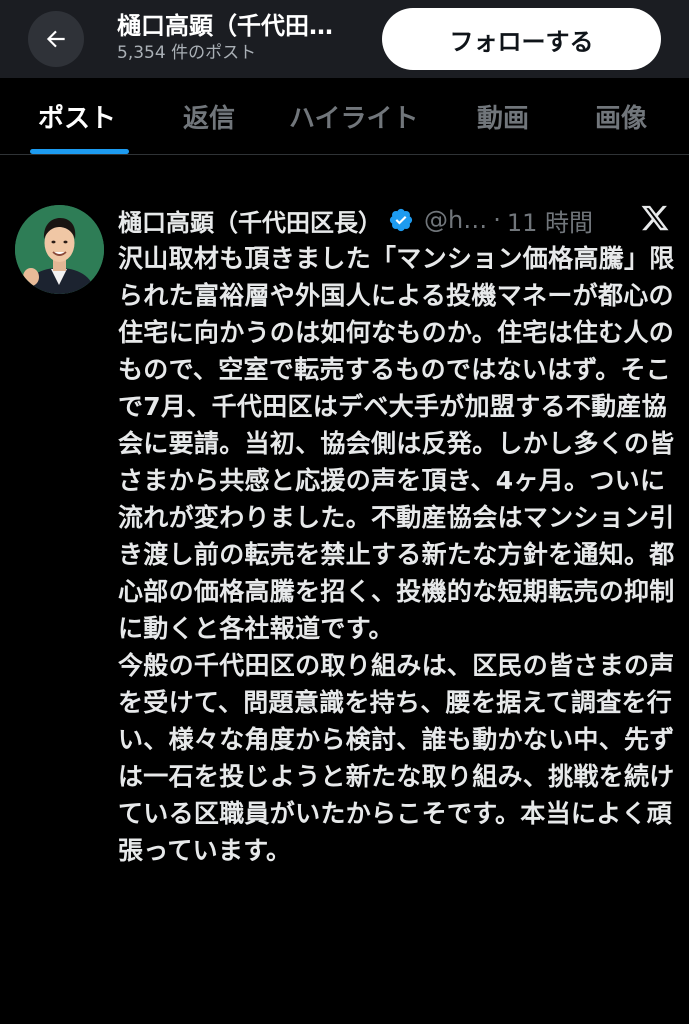 This screenshot has height=1024, width=689. I want to click on back-button, so click(56, 39).